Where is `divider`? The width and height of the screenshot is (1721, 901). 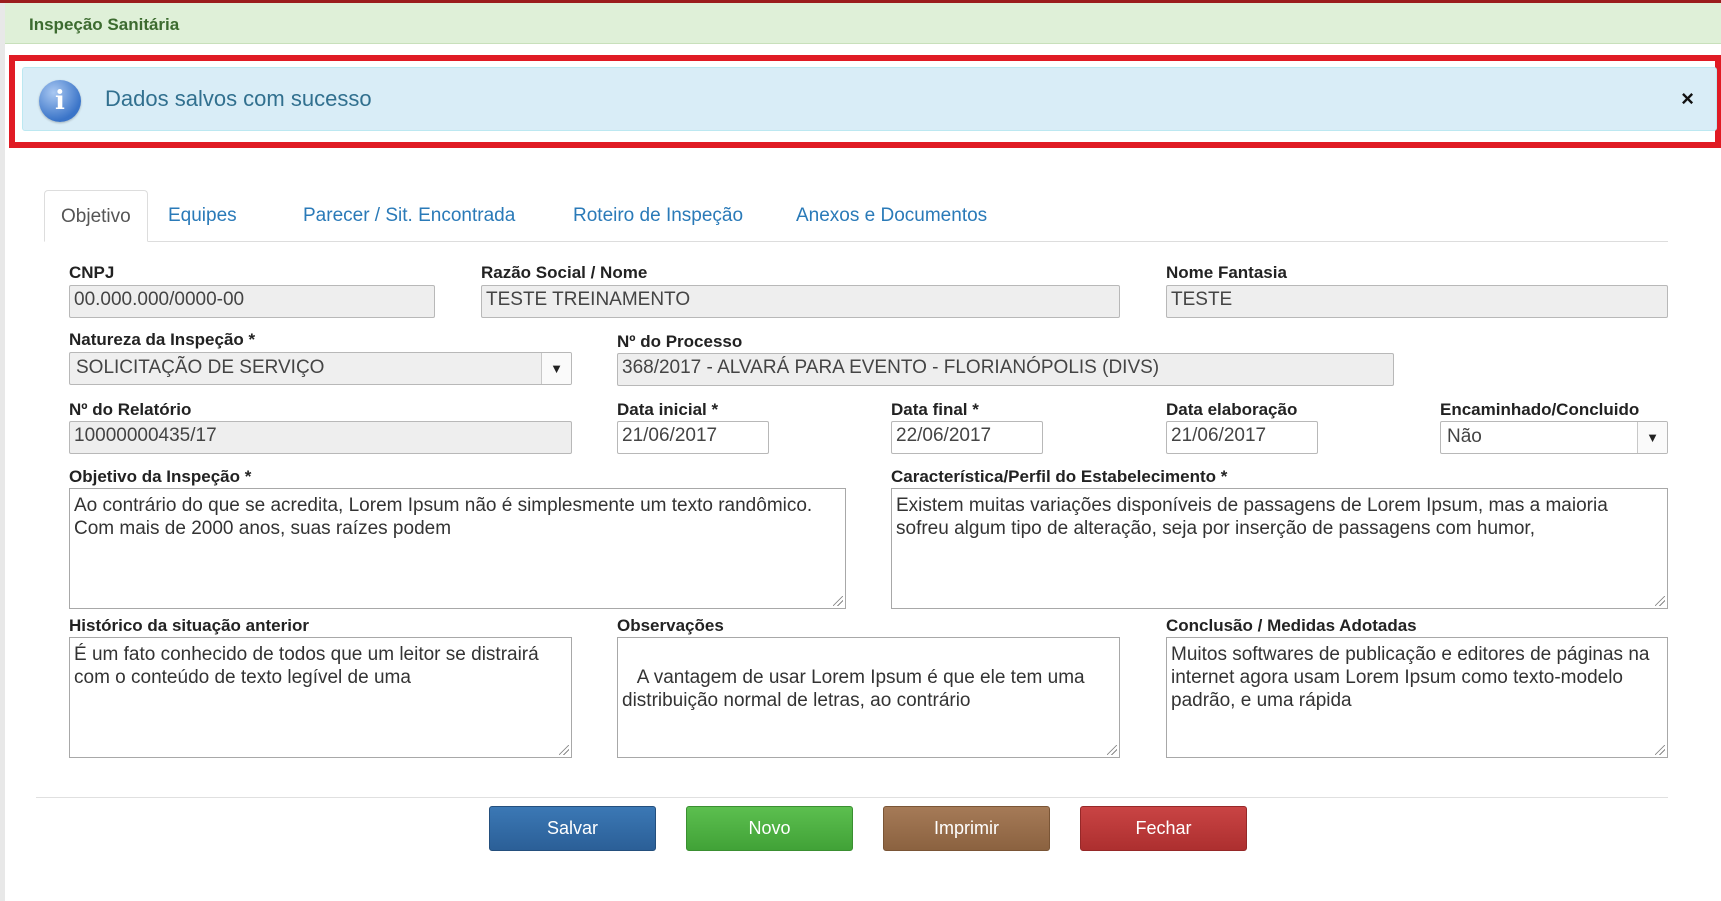
divider is located at coordinates (852, 797).